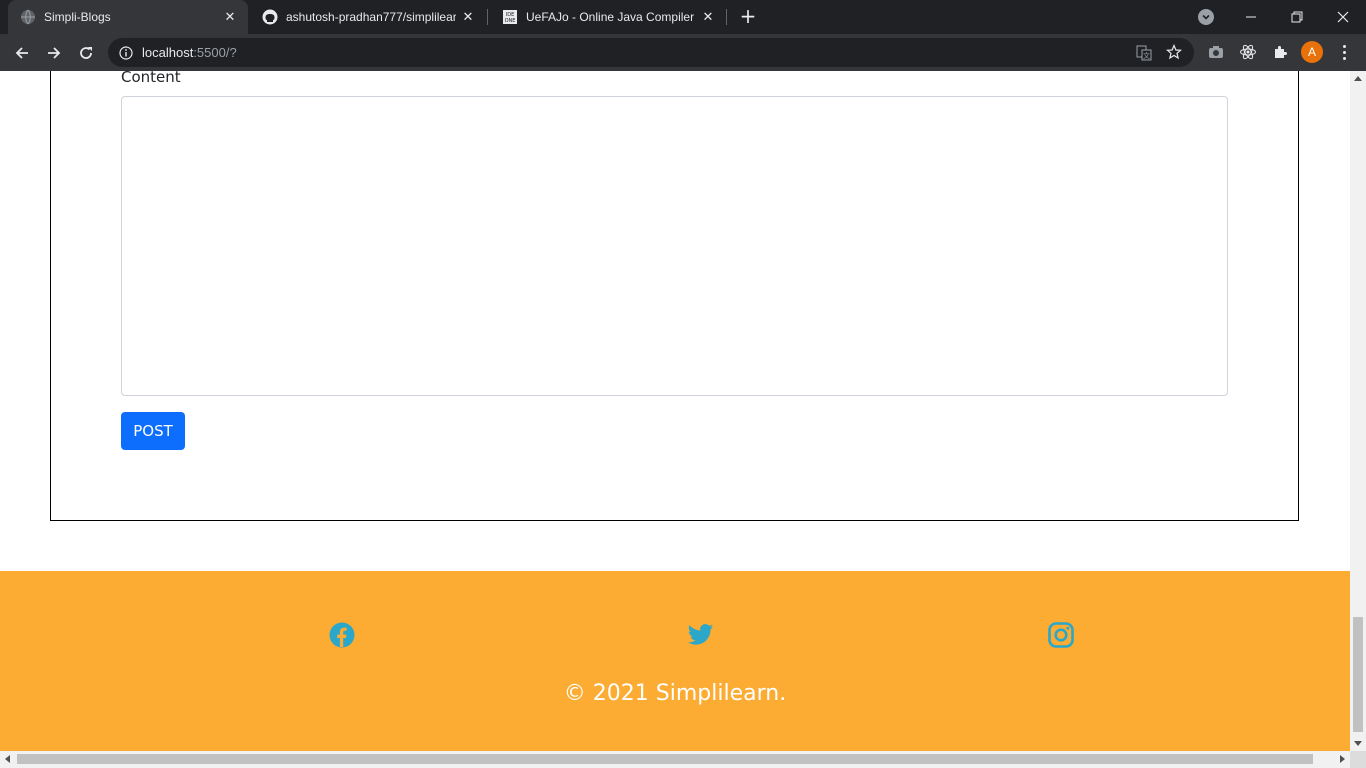  Describe the element at coordinates (1342, 759) in the screenshot. I see `scroll-right-arrow-icon` at that location.